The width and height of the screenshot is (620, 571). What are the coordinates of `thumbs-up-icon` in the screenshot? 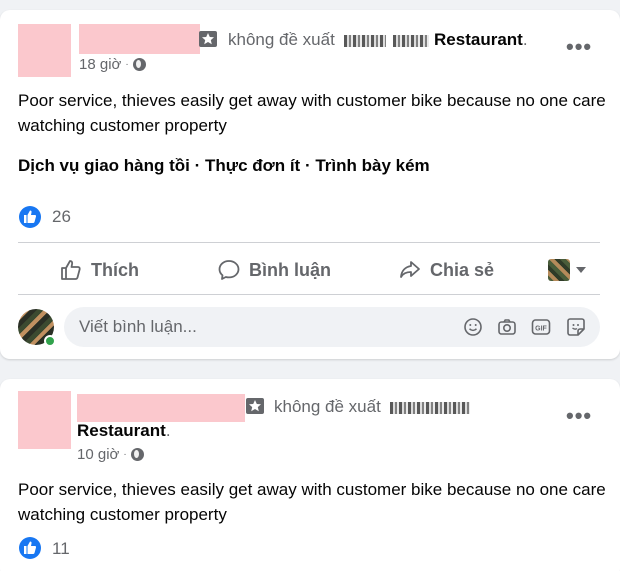 It's located at (71, 270).